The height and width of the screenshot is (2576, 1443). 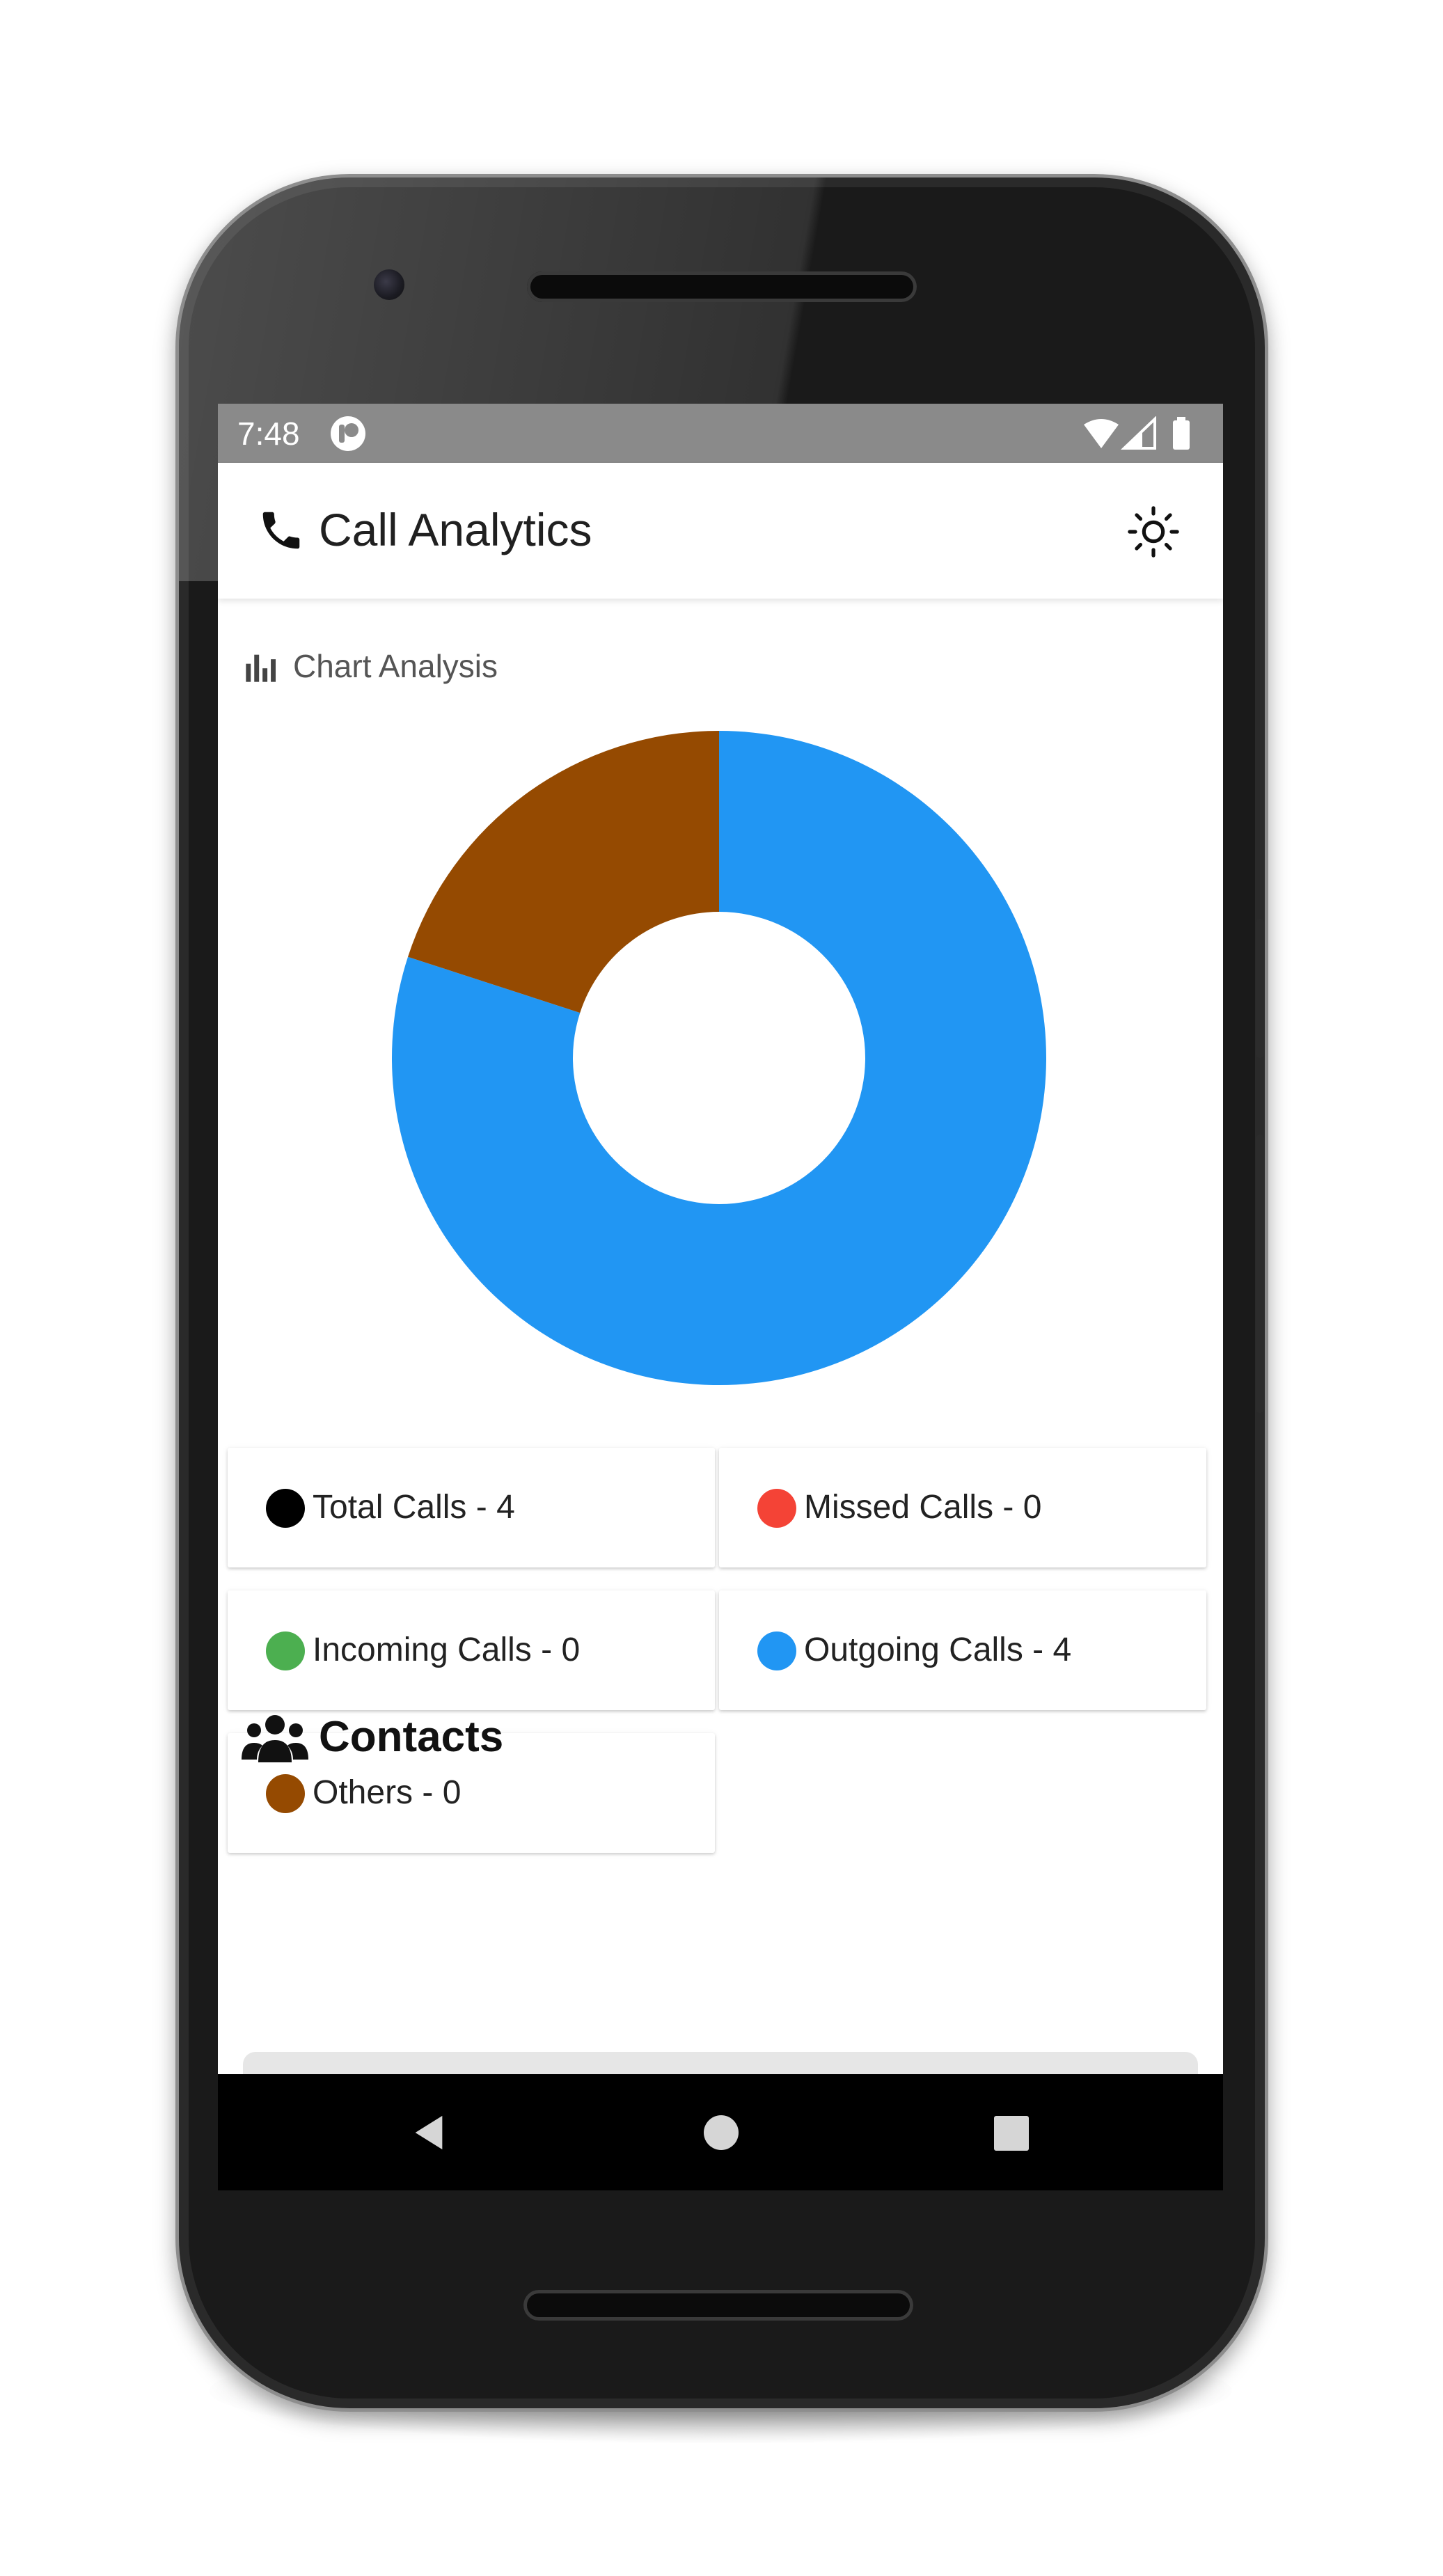 I want to click on legend-card: Outgoing Calls - 4, so click(x=962, y=1650).